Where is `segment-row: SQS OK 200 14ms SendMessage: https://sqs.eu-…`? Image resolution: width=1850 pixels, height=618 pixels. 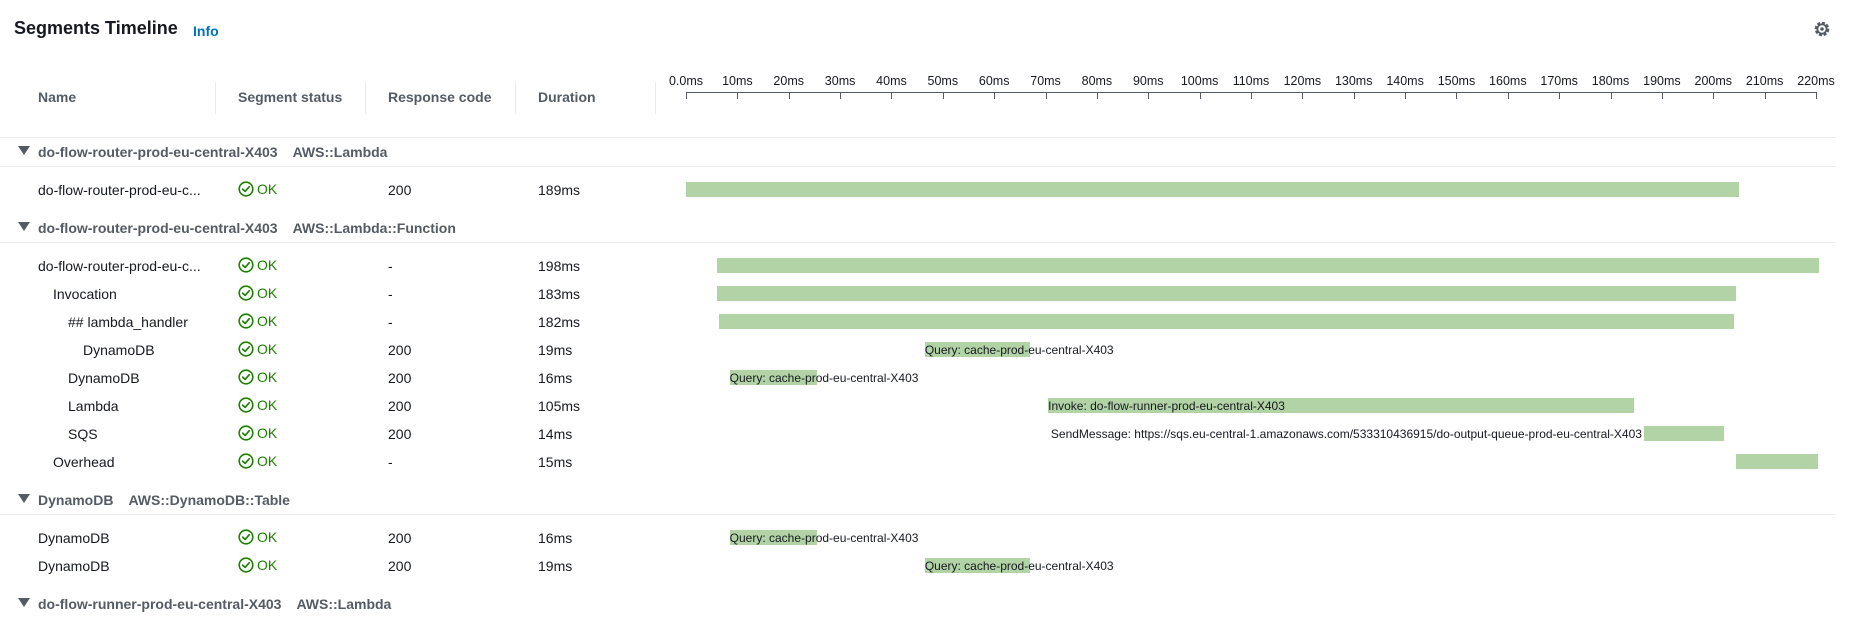
segment-row: SQS OK 200 14ms SendMessage: https://sqs.eu-… is located at coordinates (918, 434).